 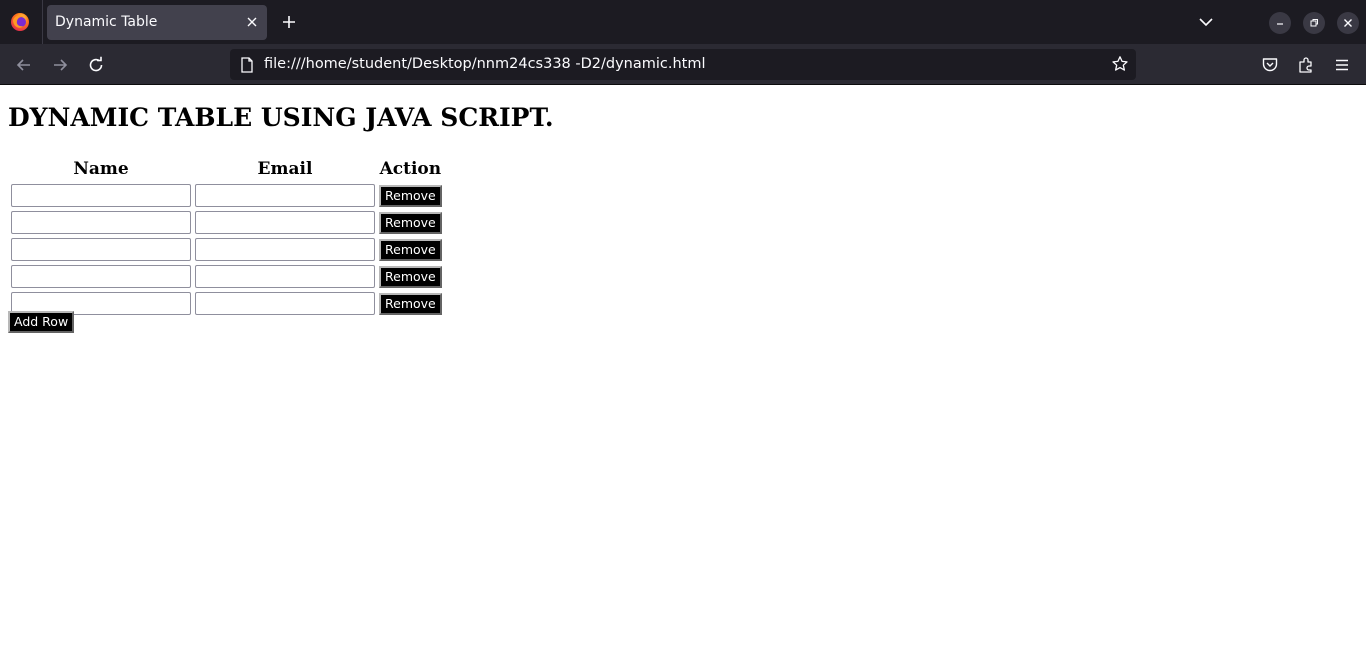 I want to click on restore-icon, so click(x=1314, y=23).